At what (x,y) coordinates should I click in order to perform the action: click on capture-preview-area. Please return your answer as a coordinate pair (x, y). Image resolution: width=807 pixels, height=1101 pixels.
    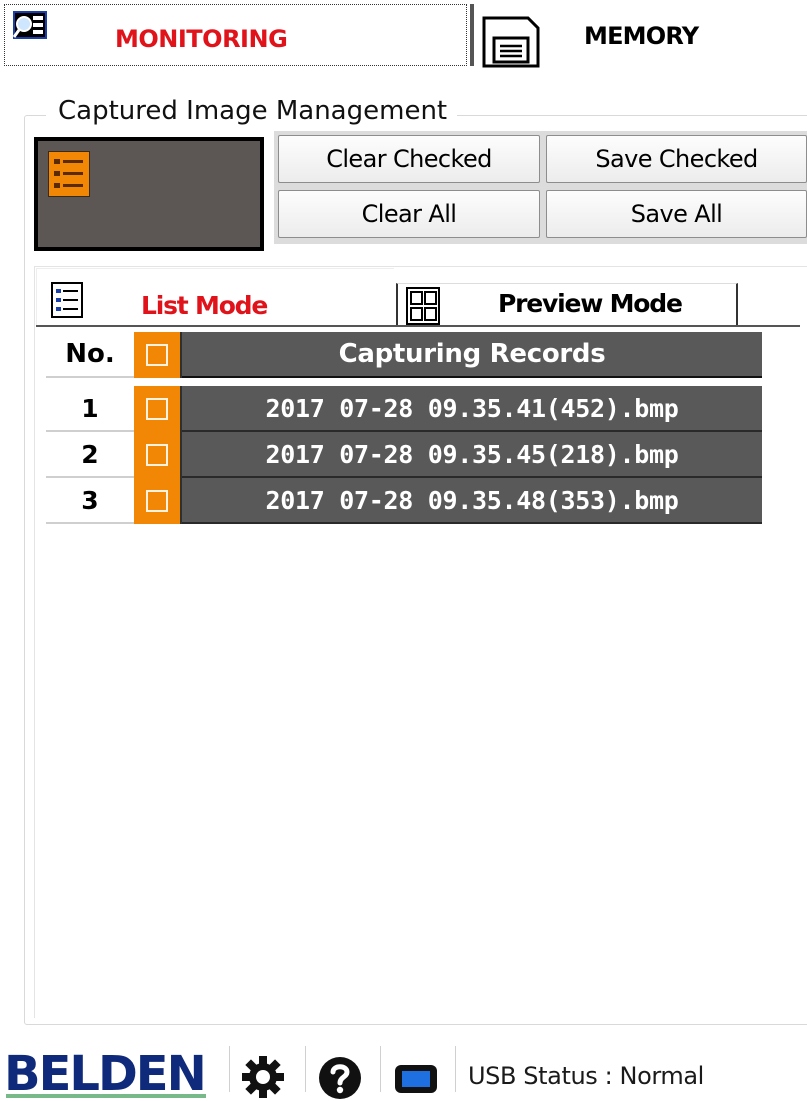
    Looking at the image, I should click on (149, 194).